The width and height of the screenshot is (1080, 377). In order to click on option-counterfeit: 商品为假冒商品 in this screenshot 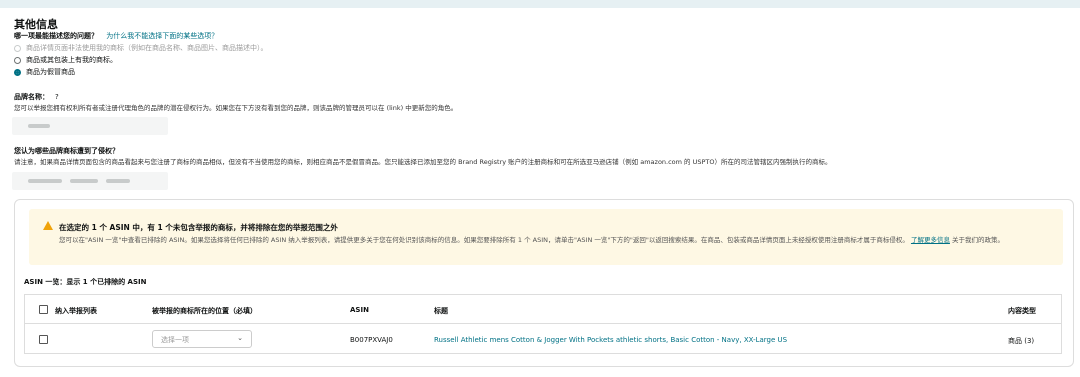, I will do `click(44, 72)`.